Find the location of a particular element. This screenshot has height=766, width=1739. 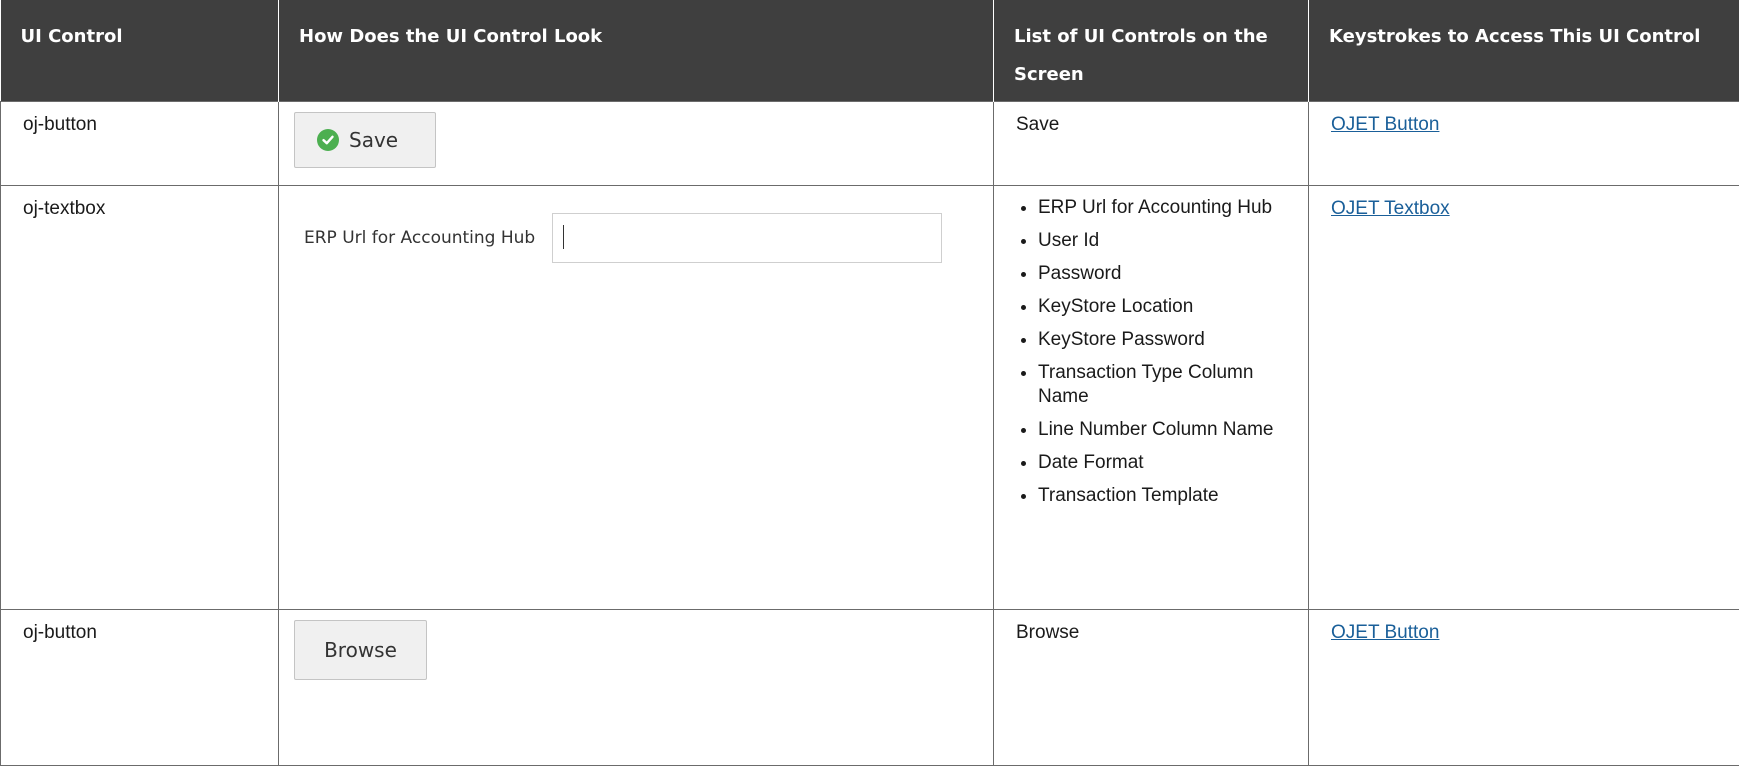

list-cell: Browse is located at coordinates (1151, 687).